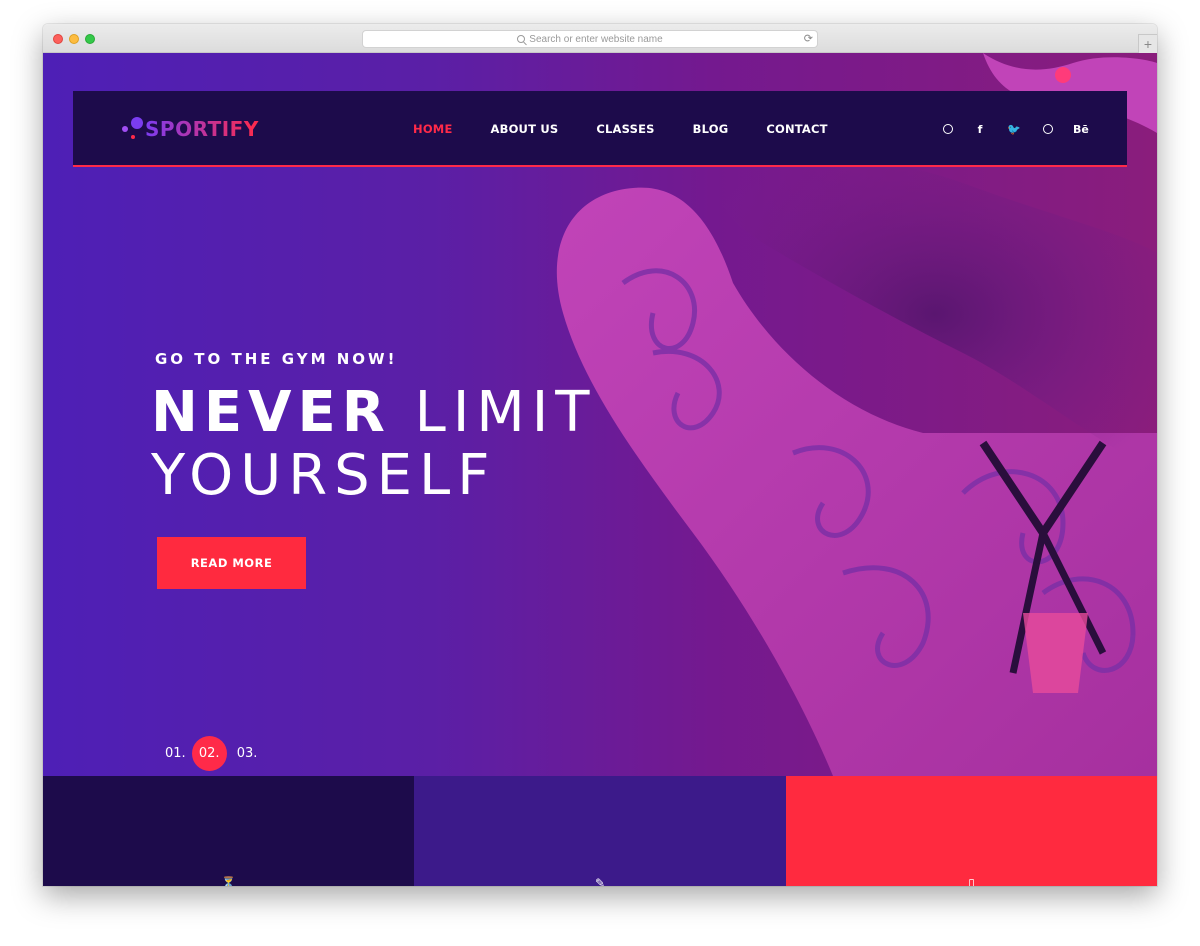 This screenshot has width=1200, height=946. What do you see at coordinates (1014, 129) in the screenshot?
I see `twitter-icon: 🐦` at bounding box center [1014, 129].